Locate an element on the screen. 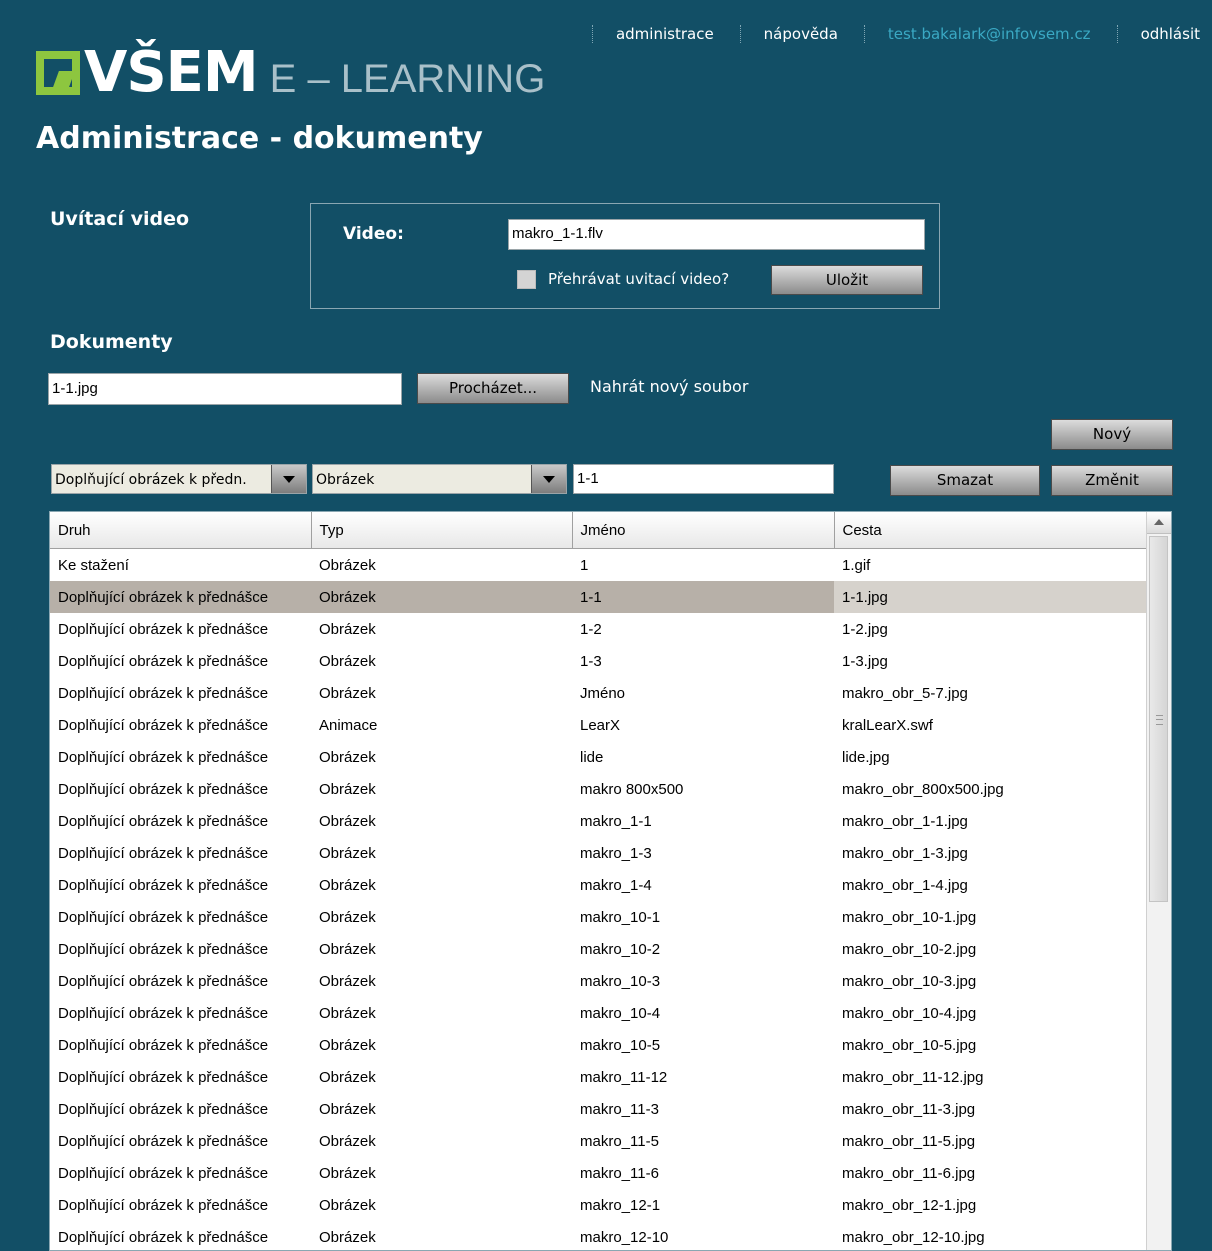  cell-druh: Ke stažení is located at coordinates (93, 565).